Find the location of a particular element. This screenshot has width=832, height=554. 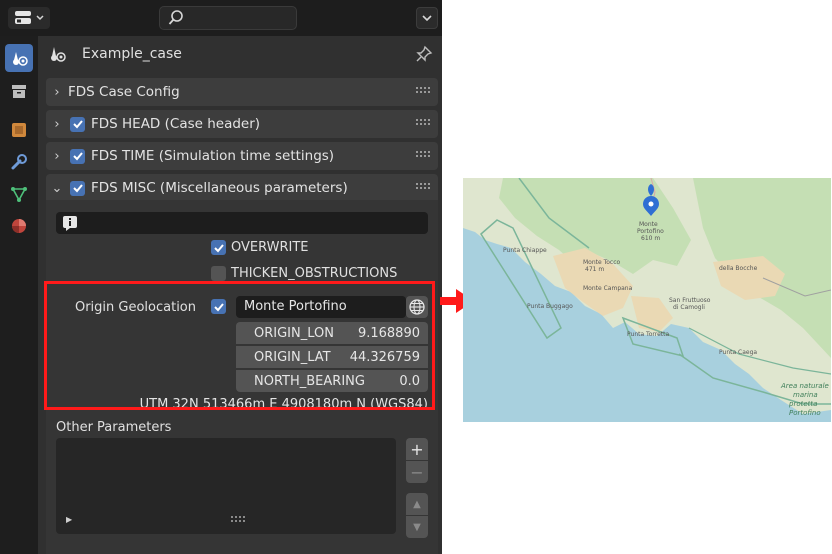

pin-icon is located at coordinates (424, 54).